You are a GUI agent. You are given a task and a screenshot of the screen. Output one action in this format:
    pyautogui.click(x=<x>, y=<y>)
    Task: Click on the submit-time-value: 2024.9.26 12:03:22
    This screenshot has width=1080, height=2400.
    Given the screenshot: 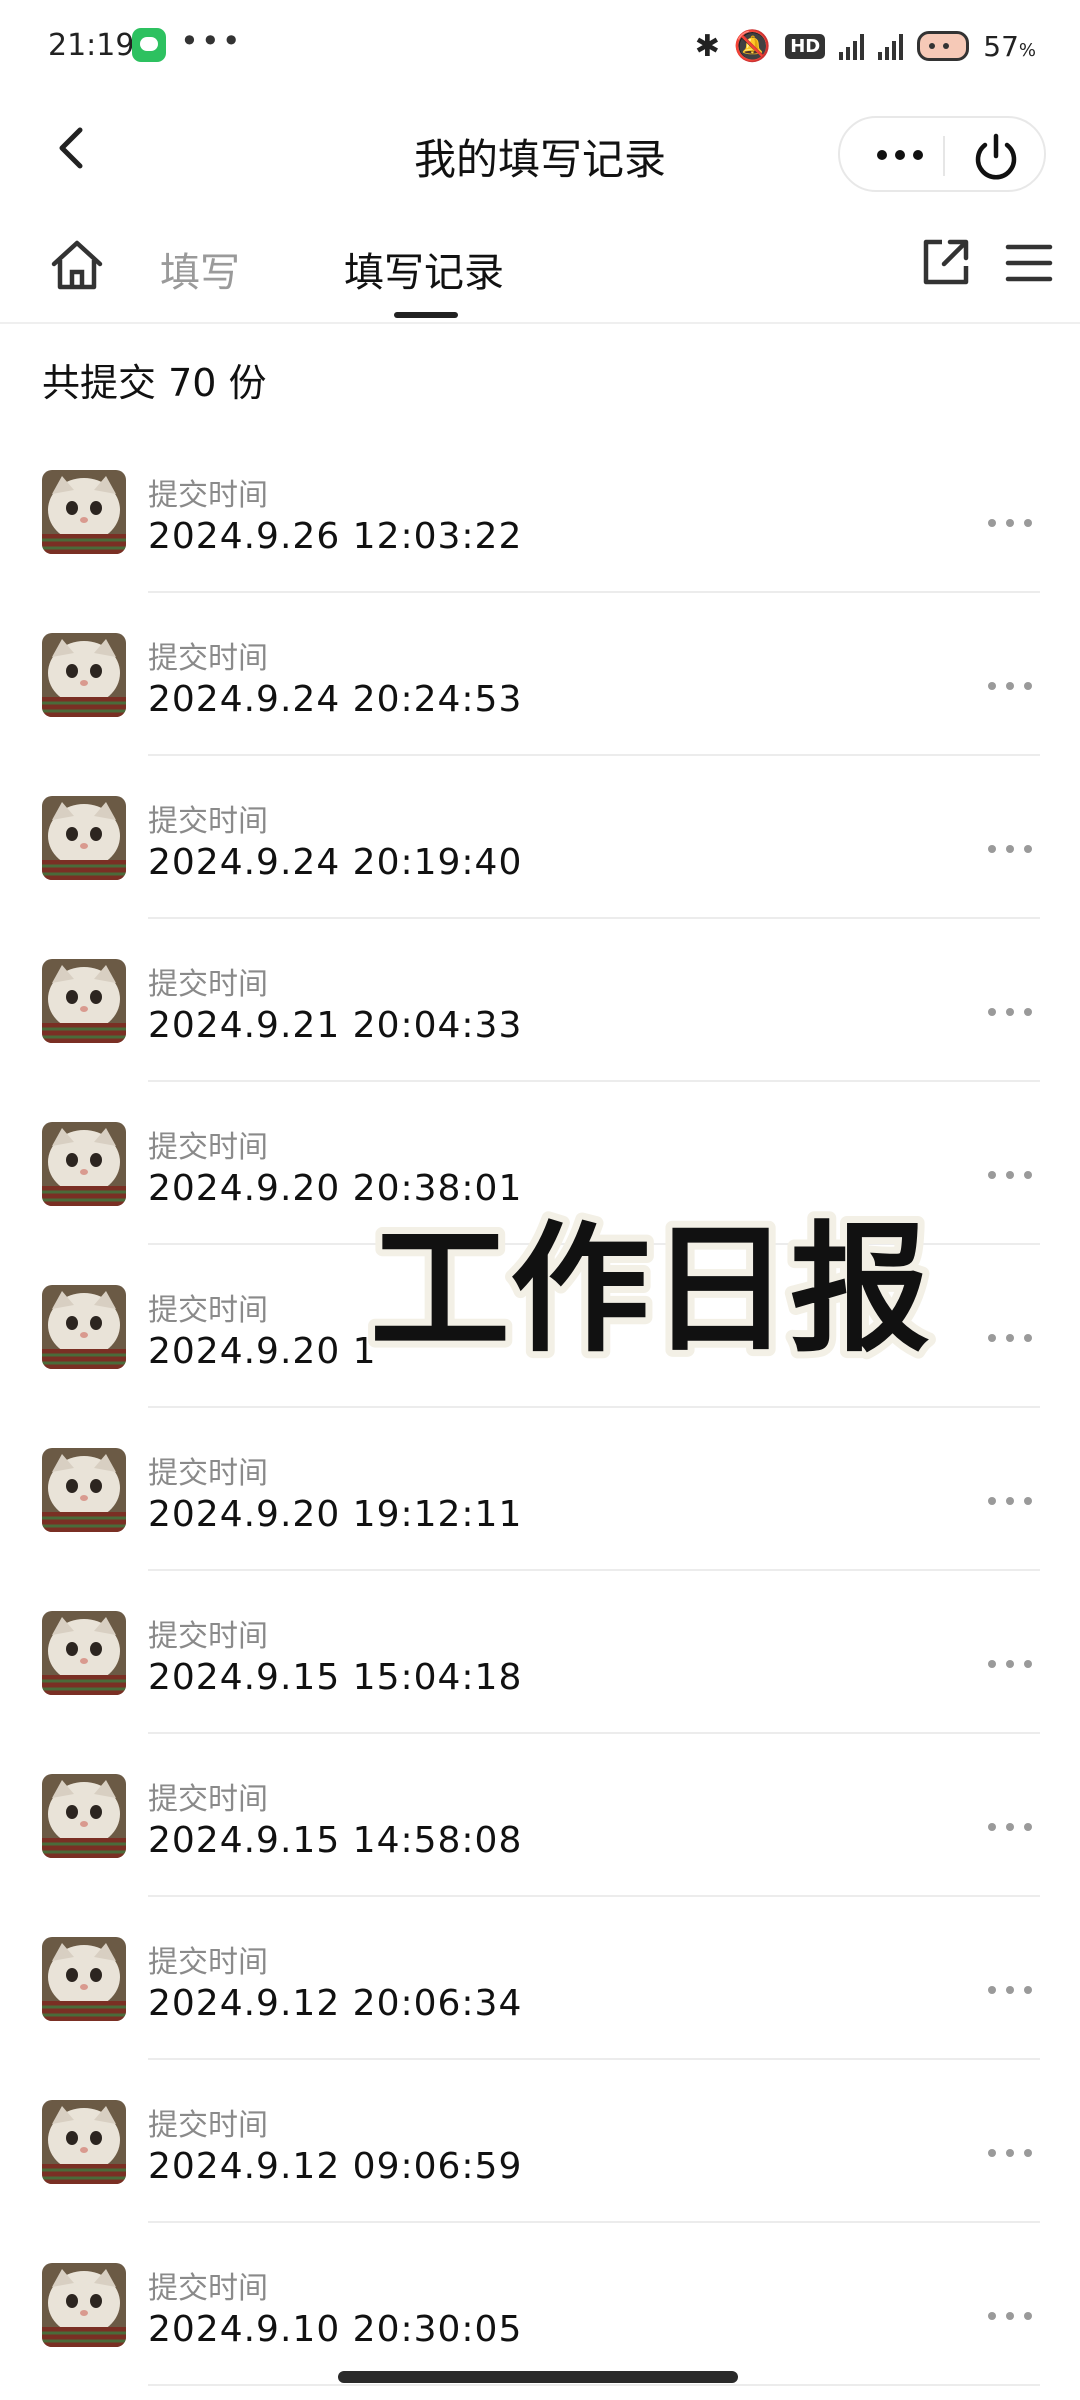 What is the action you would take?
    pyautogui.click(x=335, y=536)
    